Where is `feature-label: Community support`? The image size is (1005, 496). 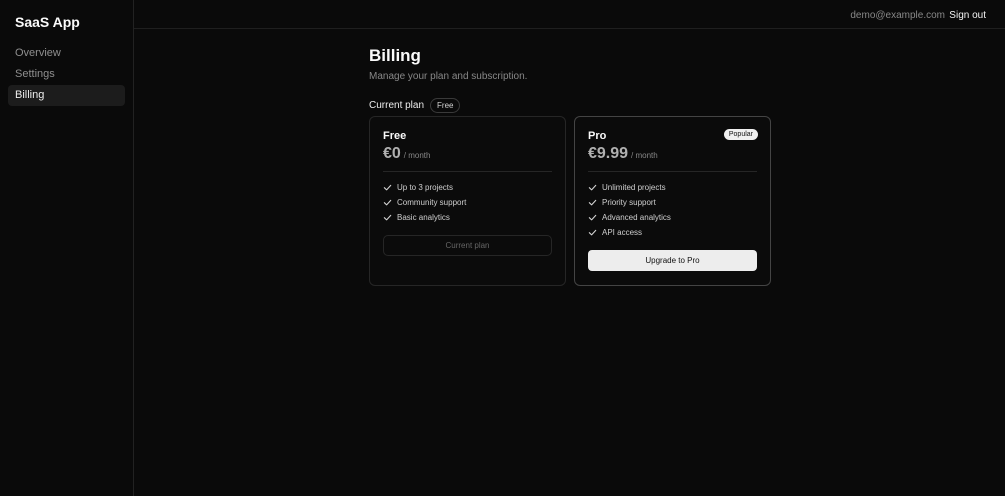
feature-label: Community support is located at coordinates (432, 202).